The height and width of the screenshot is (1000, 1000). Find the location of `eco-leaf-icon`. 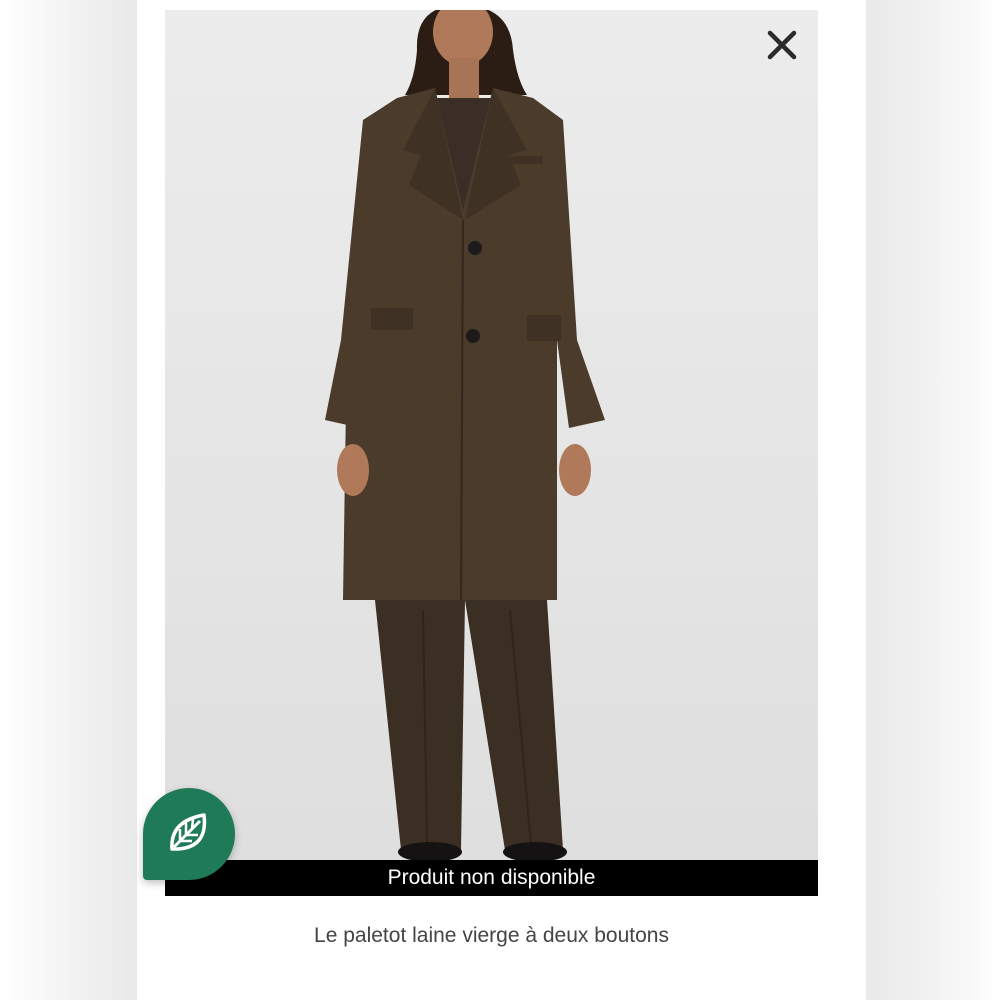

eco-leaf-icon is located at coordinates (189, 834).